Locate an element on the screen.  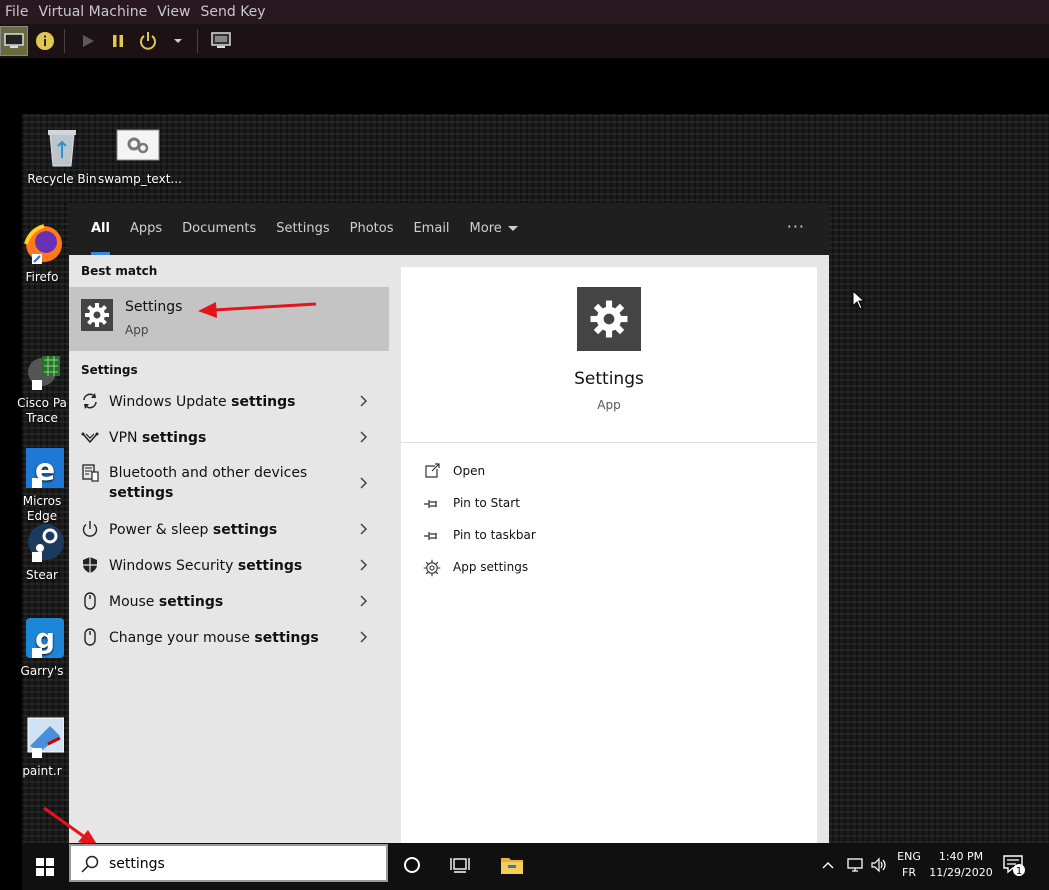
file-explorer-icon is located at coordinates (512, 865).